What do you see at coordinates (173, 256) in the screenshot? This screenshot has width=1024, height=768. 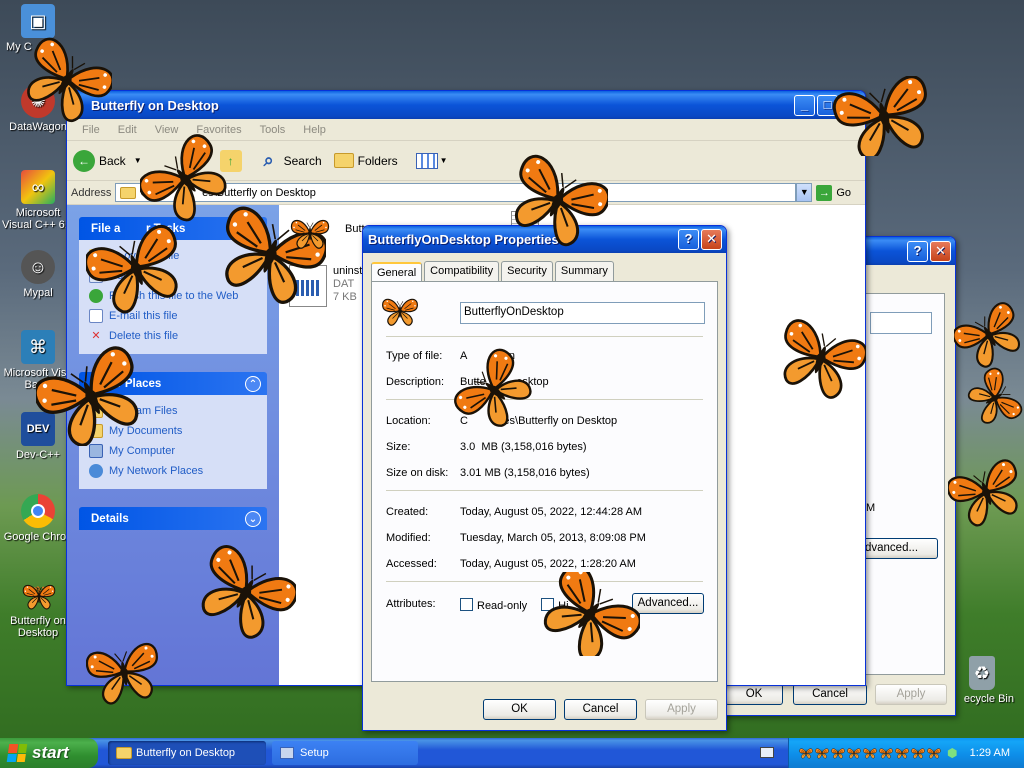 I see `task-move-file: ove this file` at bounding box center [173, 256].